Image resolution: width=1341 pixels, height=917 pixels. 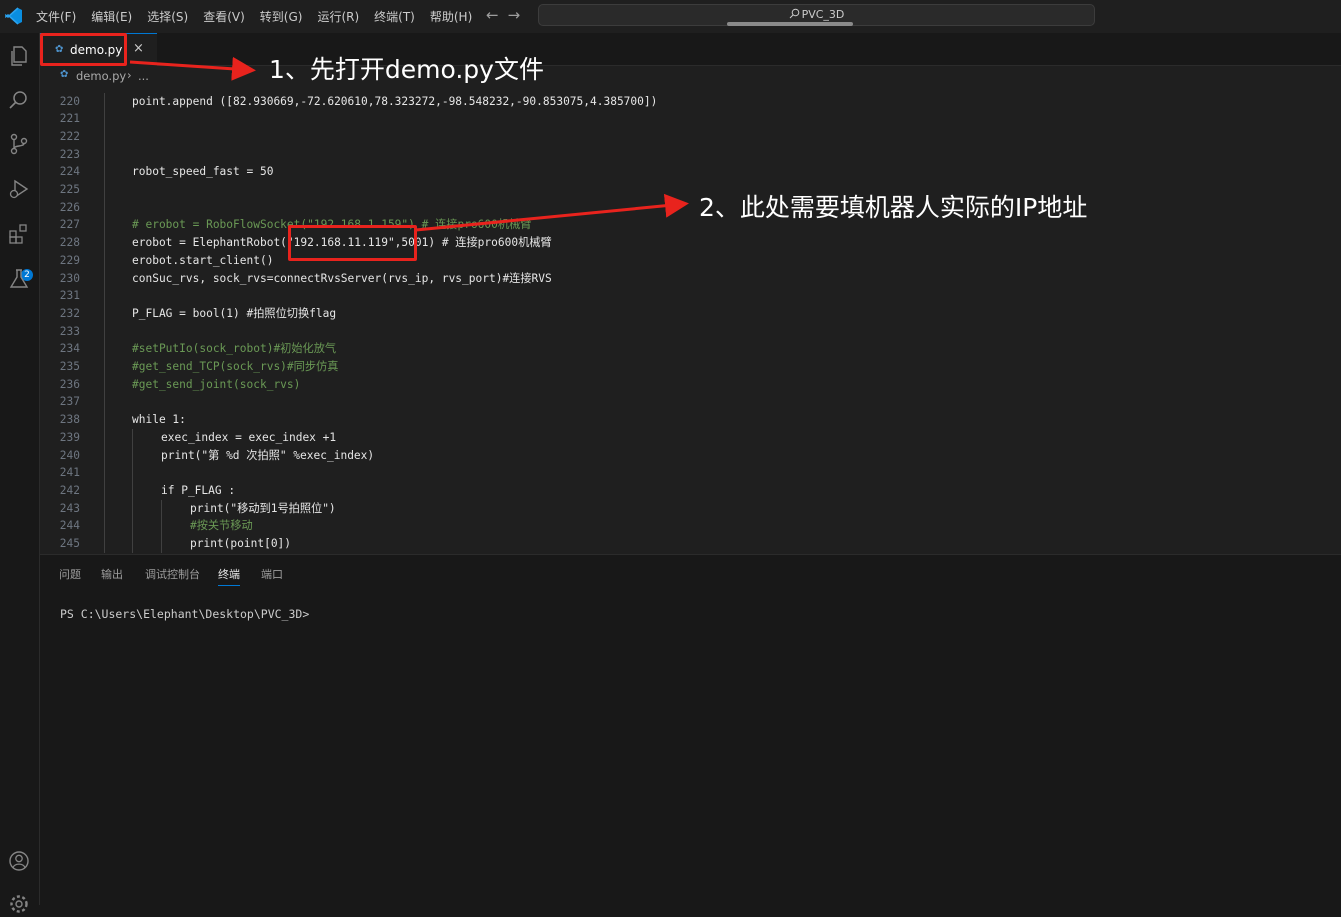 I want to click on code-text: #按关节移动, so click(x=221, y=526).